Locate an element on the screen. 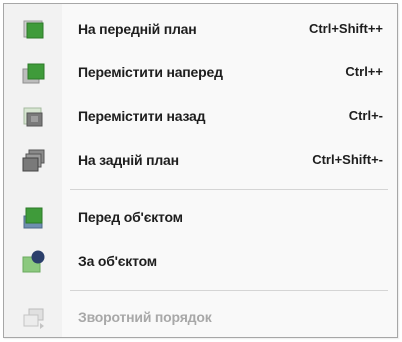  menu-item-behind-object: За об'єктом is located at coordinates (200, 262).